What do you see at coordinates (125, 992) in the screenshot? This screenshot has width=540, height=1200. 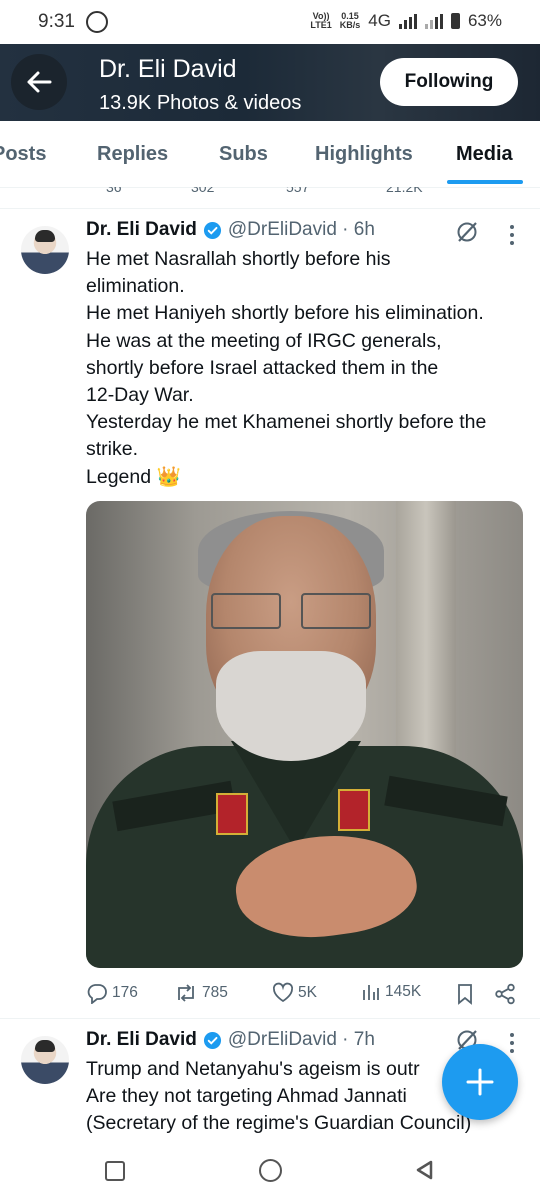 I see `reply-count: 176` at bounding box center [125, 992].